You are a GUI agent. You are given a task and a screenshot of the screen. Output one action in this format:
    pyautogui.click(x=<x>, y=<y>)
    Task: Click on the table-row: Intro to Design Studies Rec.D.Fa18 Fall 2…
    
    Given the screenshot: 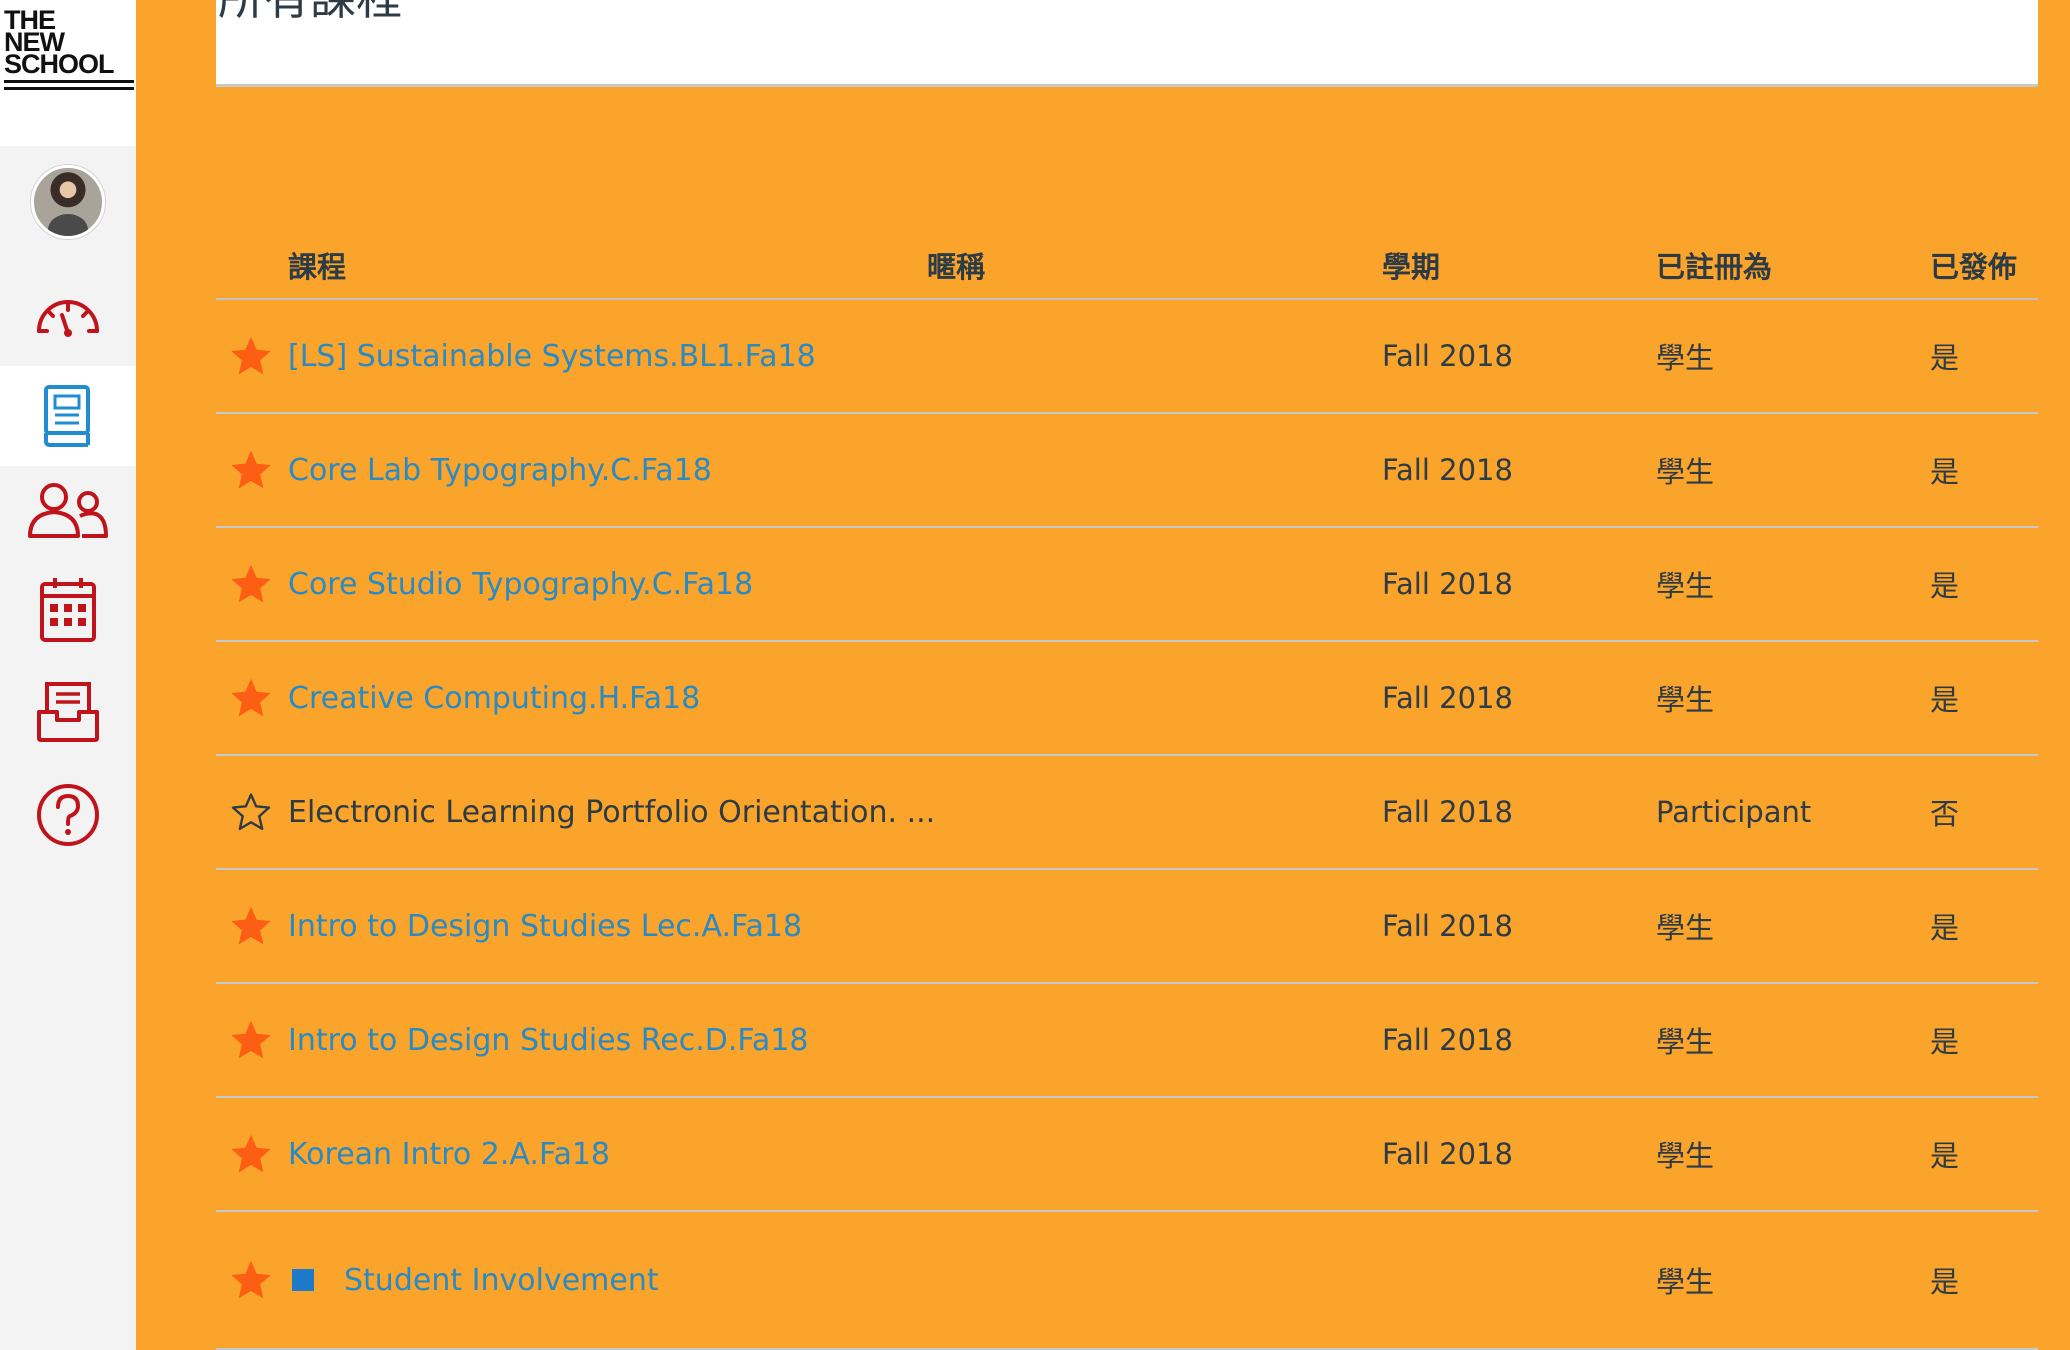 What is the action you would take?
    pyautogui.click(x=1127, y=1041)
    